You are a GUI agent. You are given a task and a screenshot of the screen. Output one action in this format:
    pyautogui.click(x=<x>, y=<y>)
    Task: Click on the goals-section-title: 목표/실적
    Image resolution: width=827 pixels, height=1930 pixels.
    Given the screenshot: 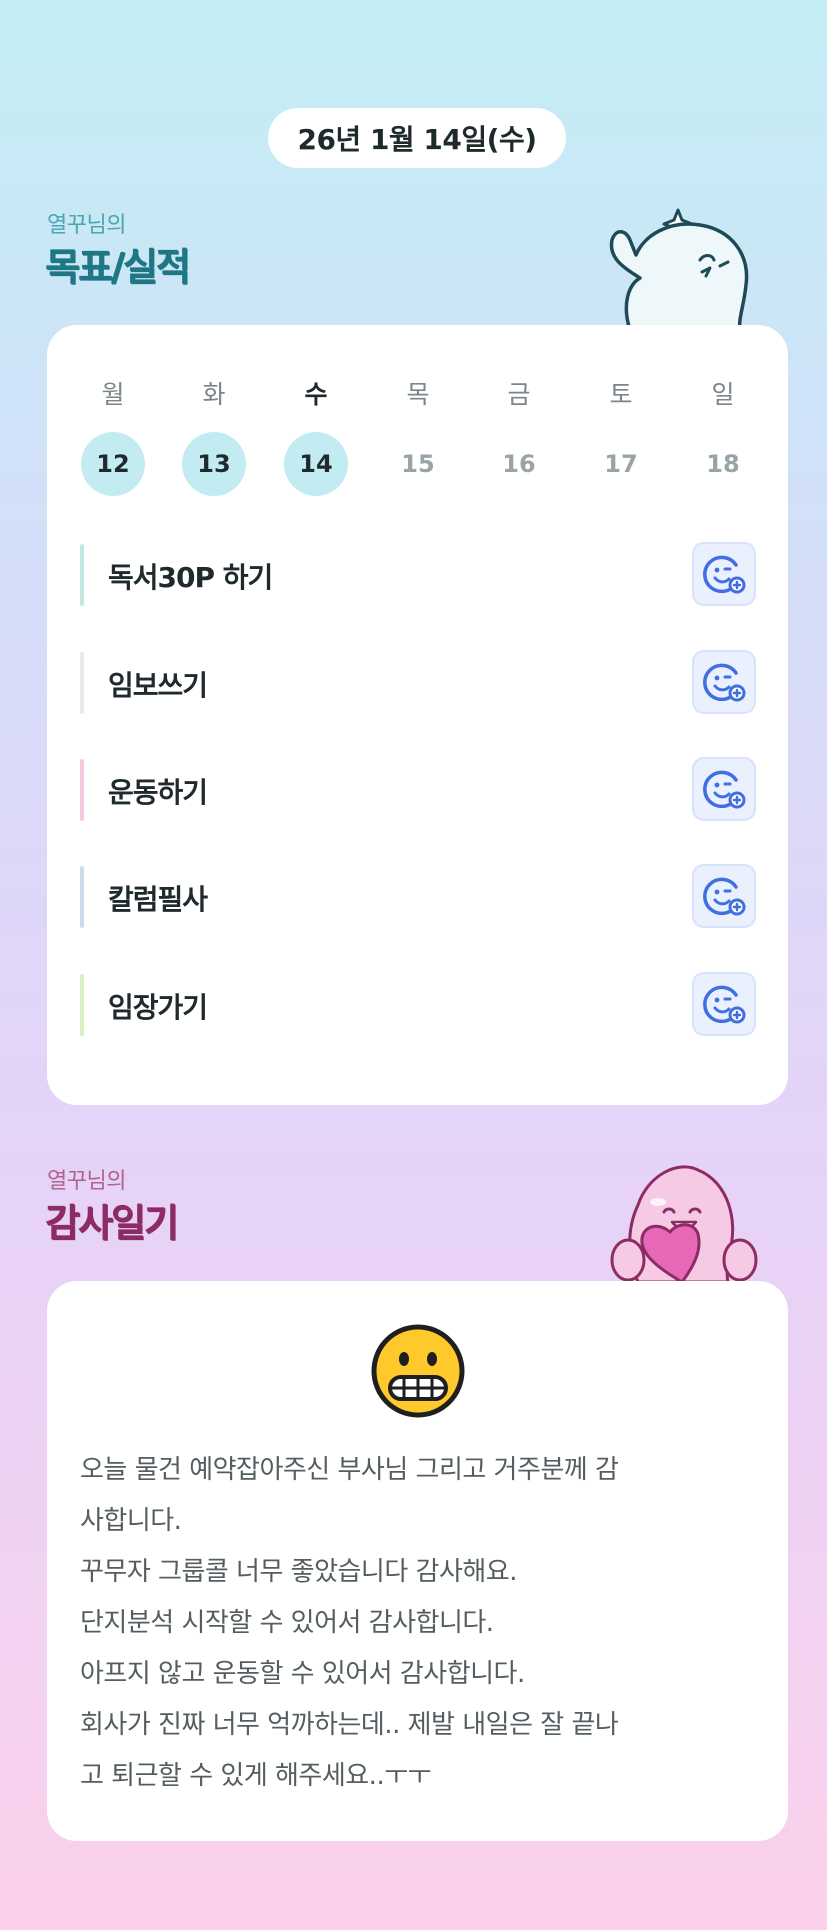 What is the action you would take?
    pyautogui.click(x=118, y=267)
    